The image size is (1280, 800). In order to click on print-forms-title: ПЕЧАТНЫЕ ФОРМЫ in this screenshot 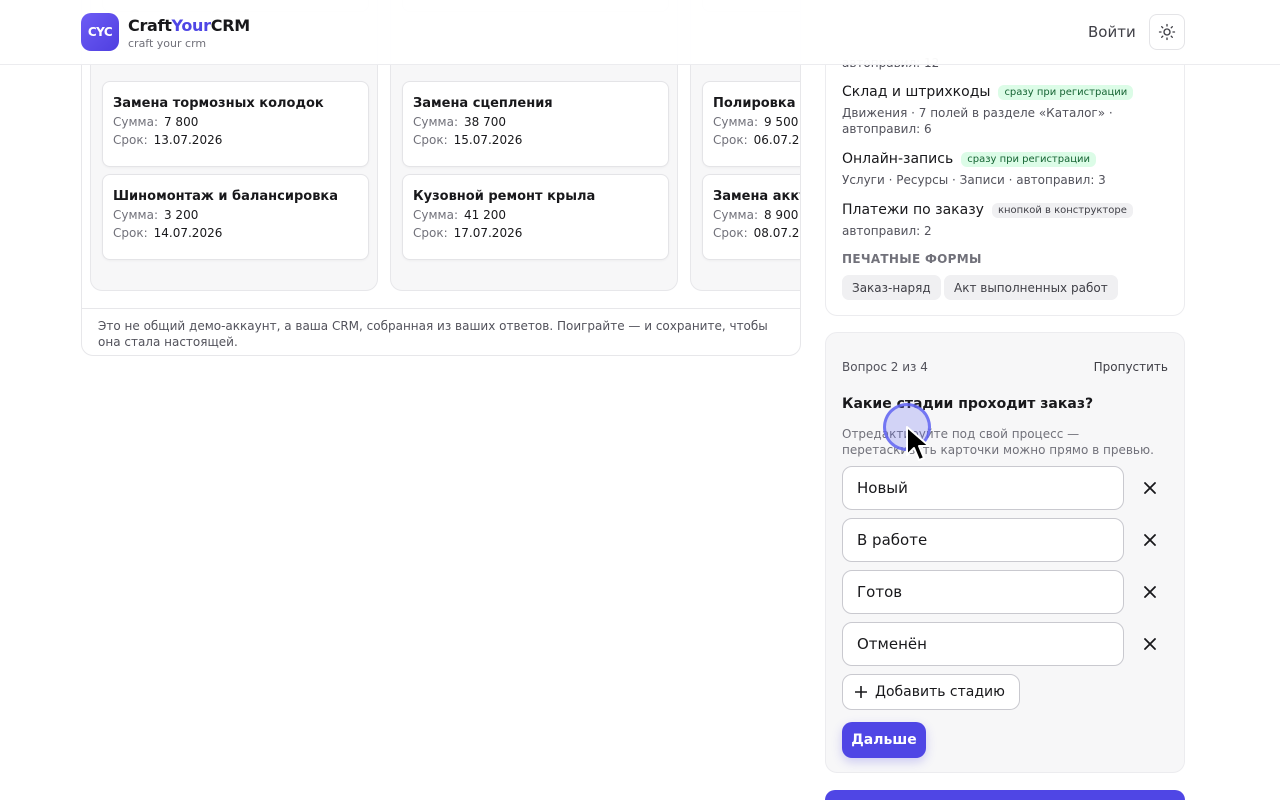, I will do `click(912, 259)`.